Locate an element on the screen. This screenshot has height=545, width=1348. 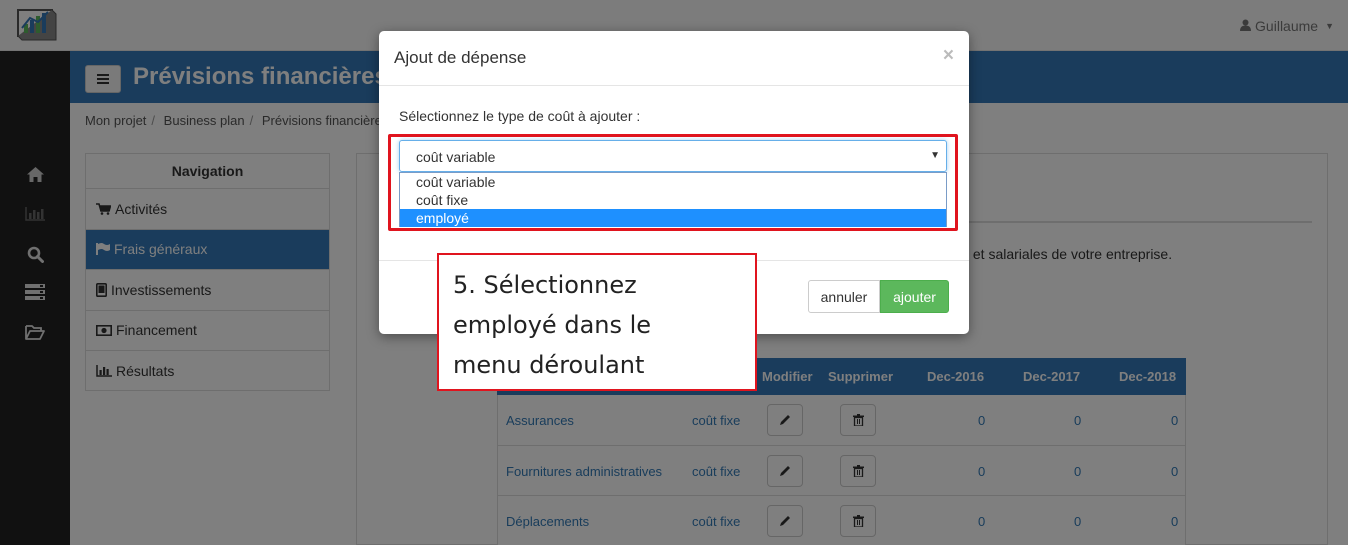
cancel-button: annuler is located at coordinates (844, 296).